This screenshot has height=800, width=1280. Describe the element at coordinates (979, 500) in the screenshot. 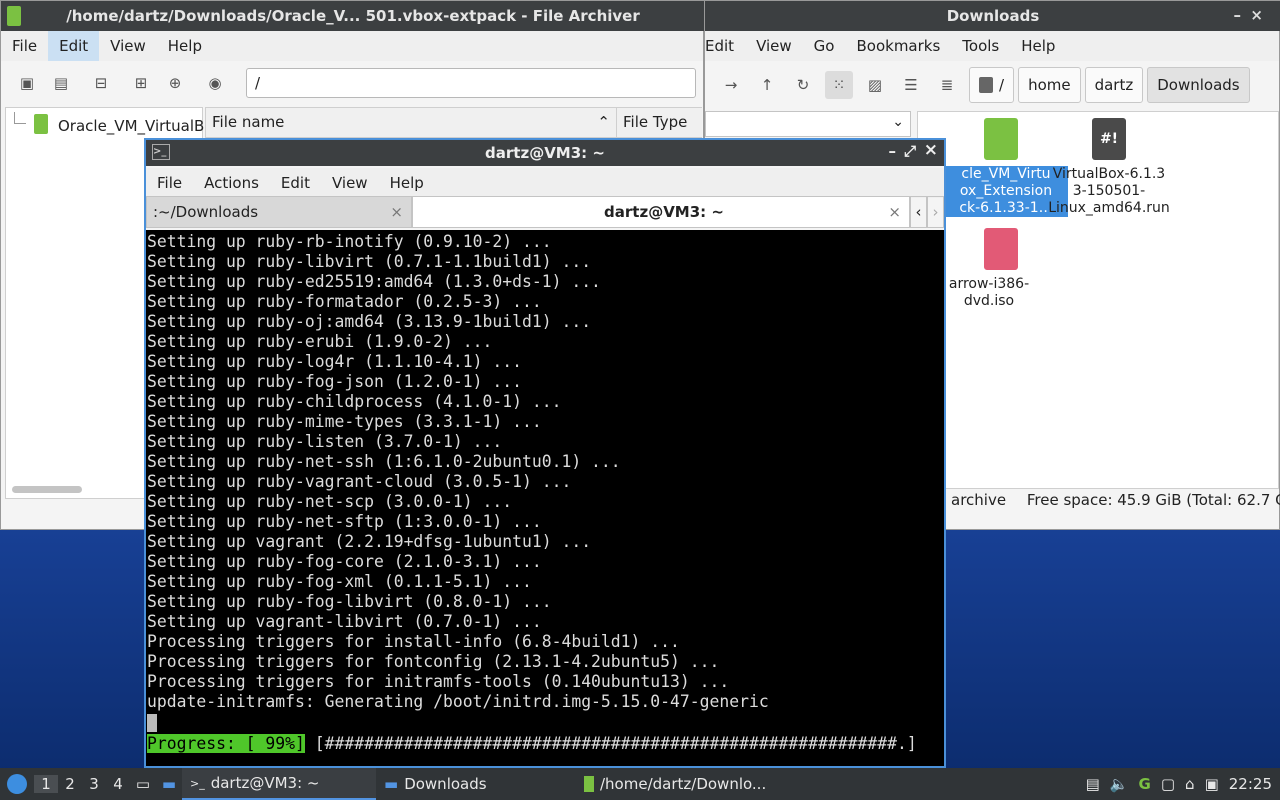

I see `status-left: archive` at that location.